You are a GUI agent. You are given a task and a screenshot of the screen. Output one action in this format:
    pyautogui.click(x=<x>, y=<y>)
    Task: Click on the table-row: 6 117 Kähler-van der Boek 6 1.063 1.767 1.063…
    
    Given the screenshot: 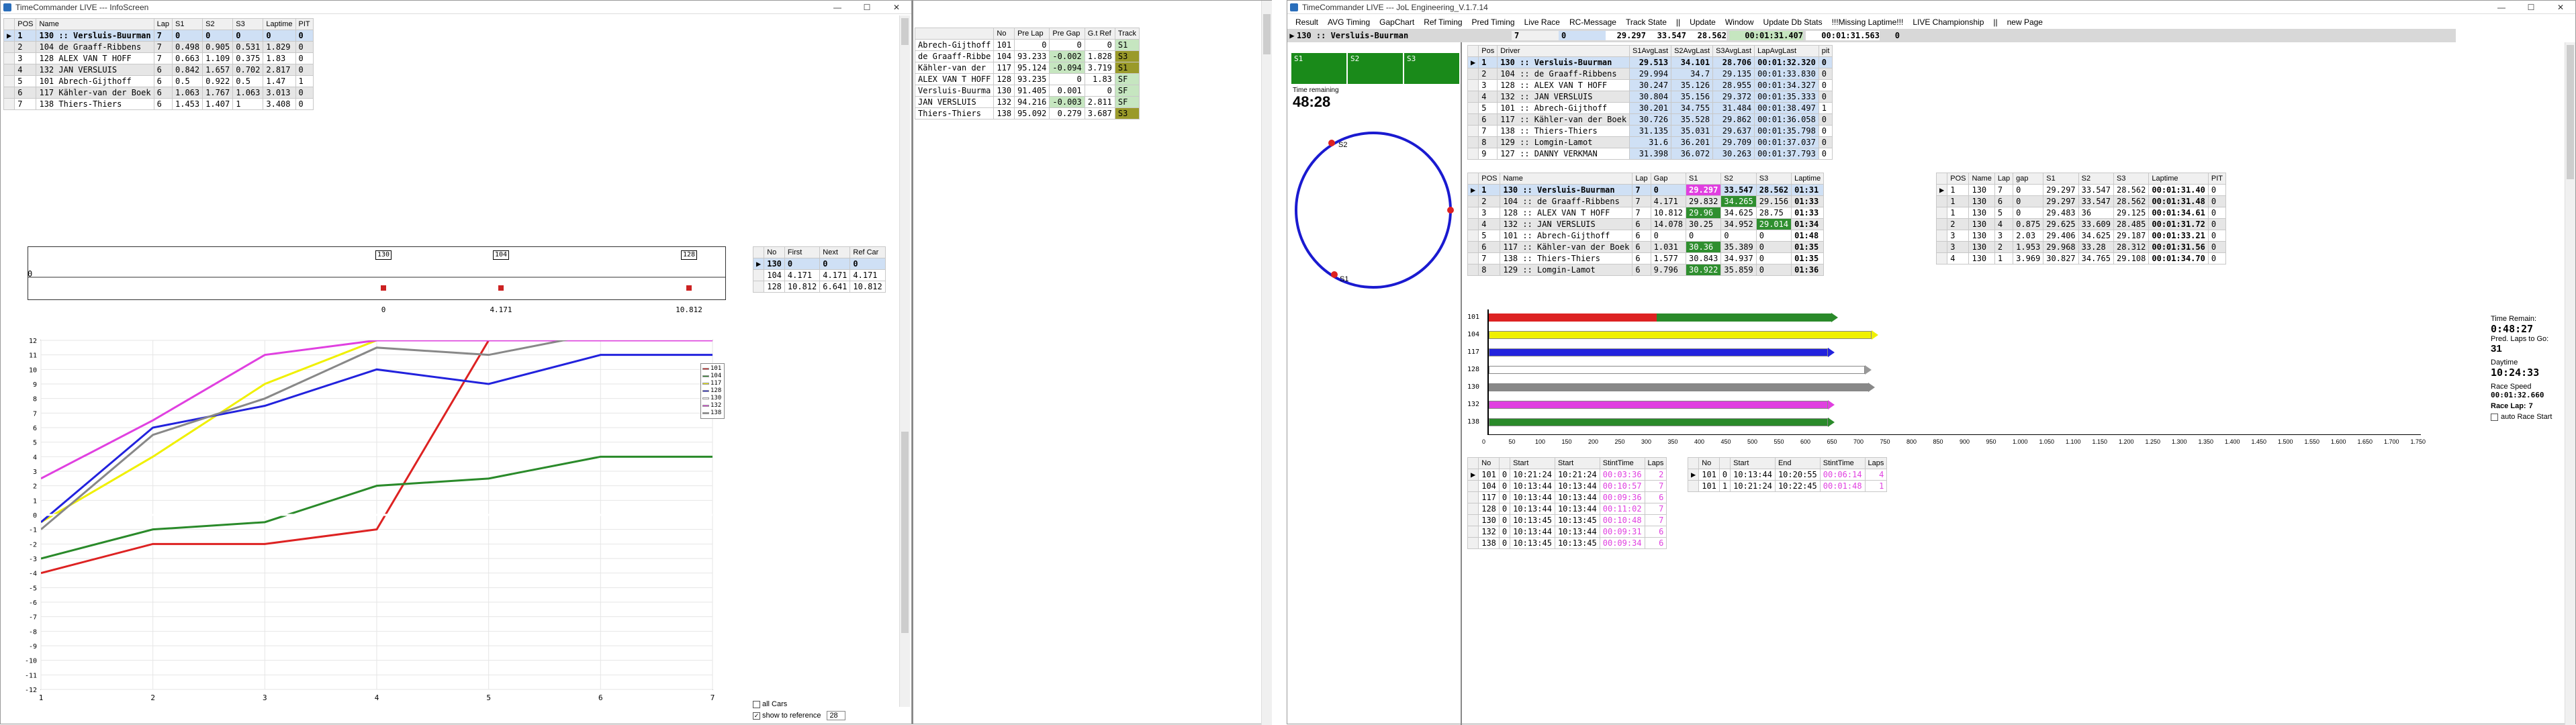 What is the action you would take?
    pyautogui.click(x=158, y=93)
    